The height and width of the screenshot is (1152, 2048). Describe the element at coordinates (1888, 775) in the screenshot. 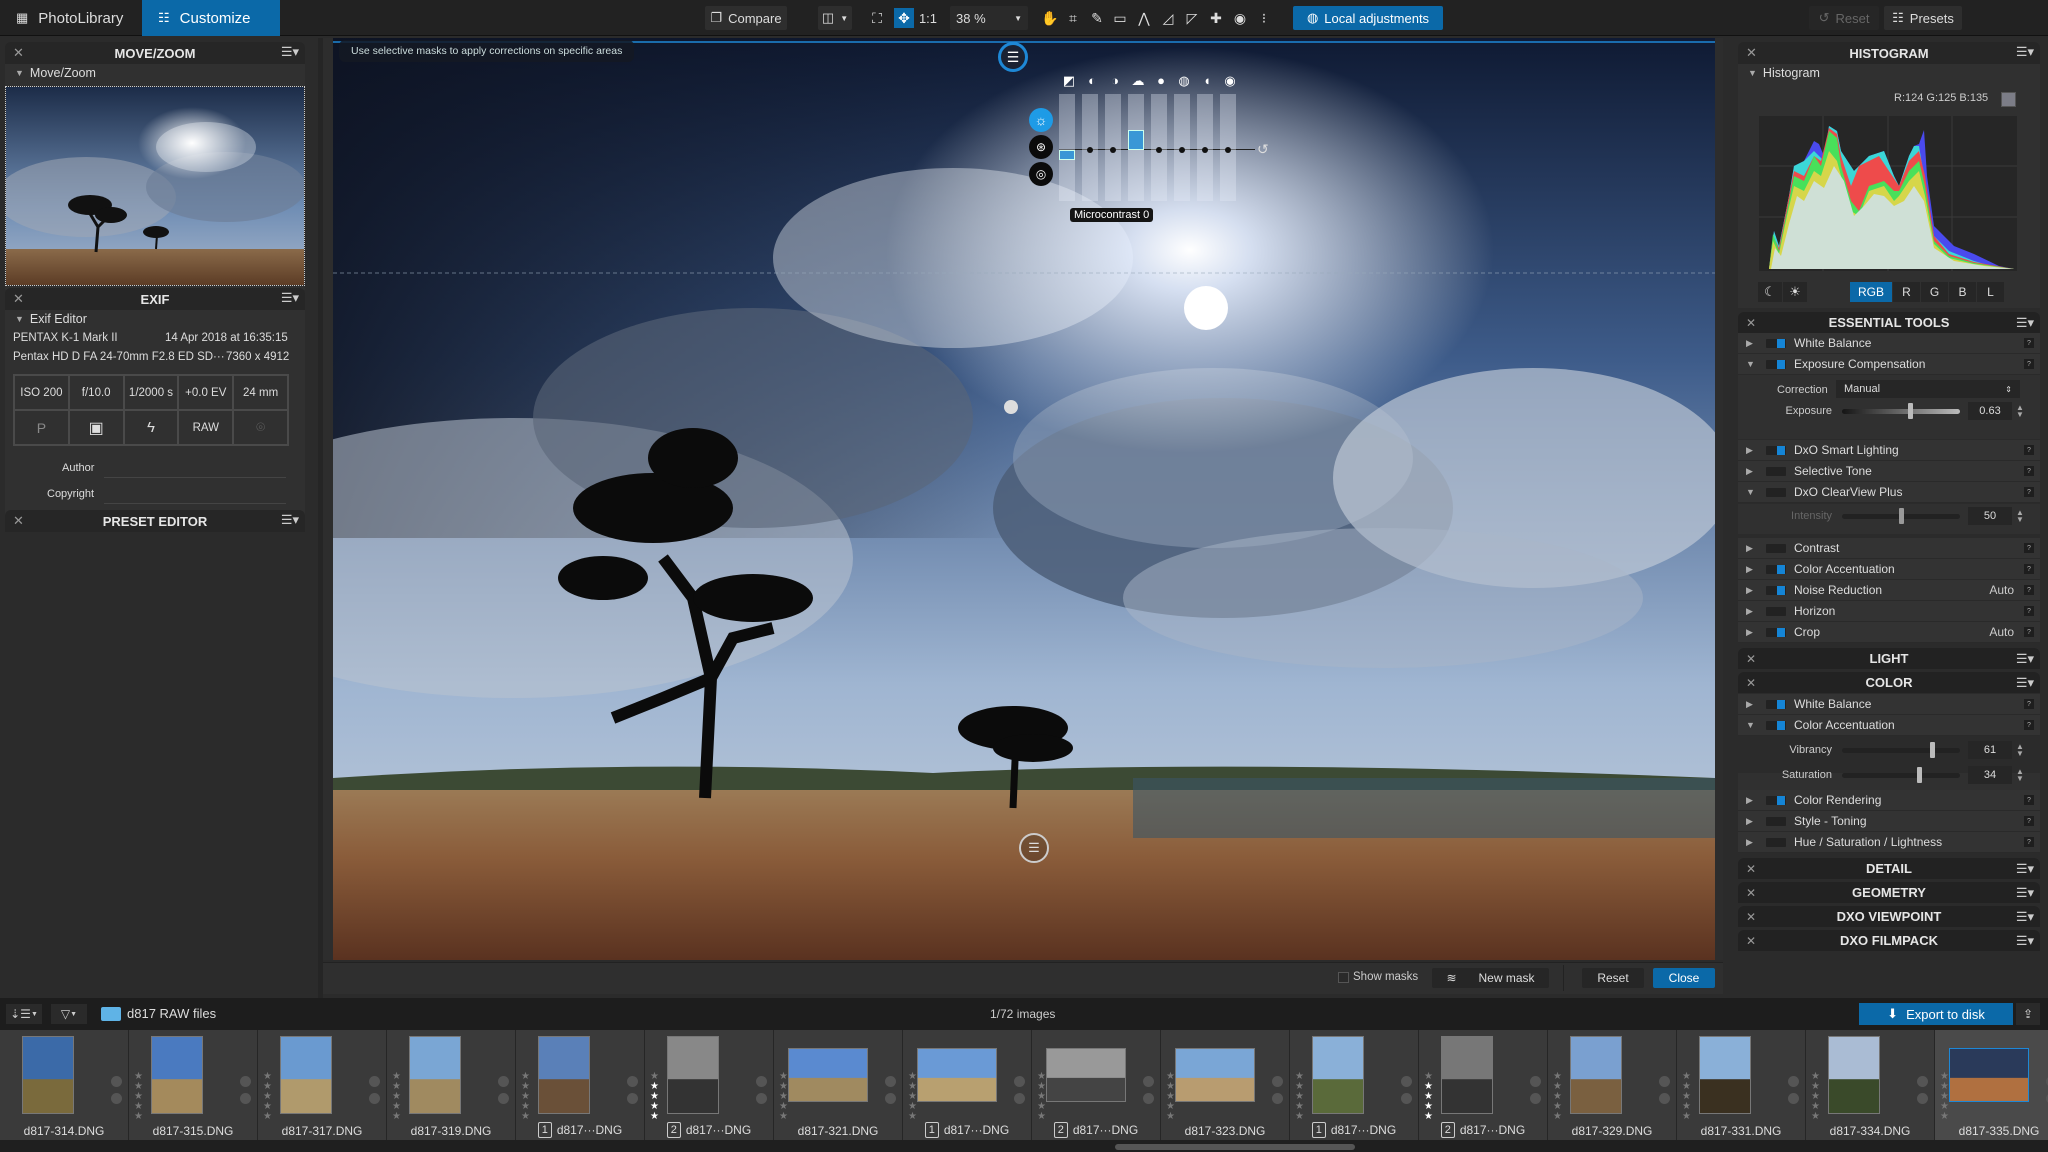

I see `saturation-slider: Saturation 34 ▲ ▼` at that location.